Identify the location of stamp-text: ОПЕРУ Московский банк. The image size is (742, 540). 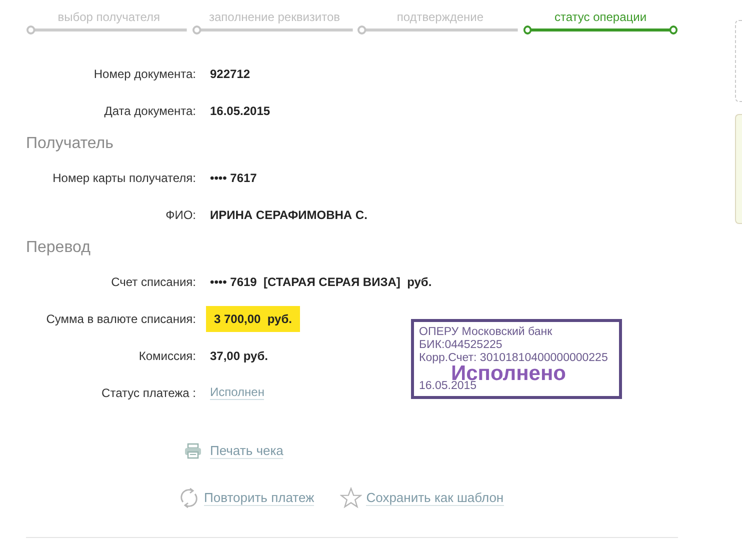
(486, 332).